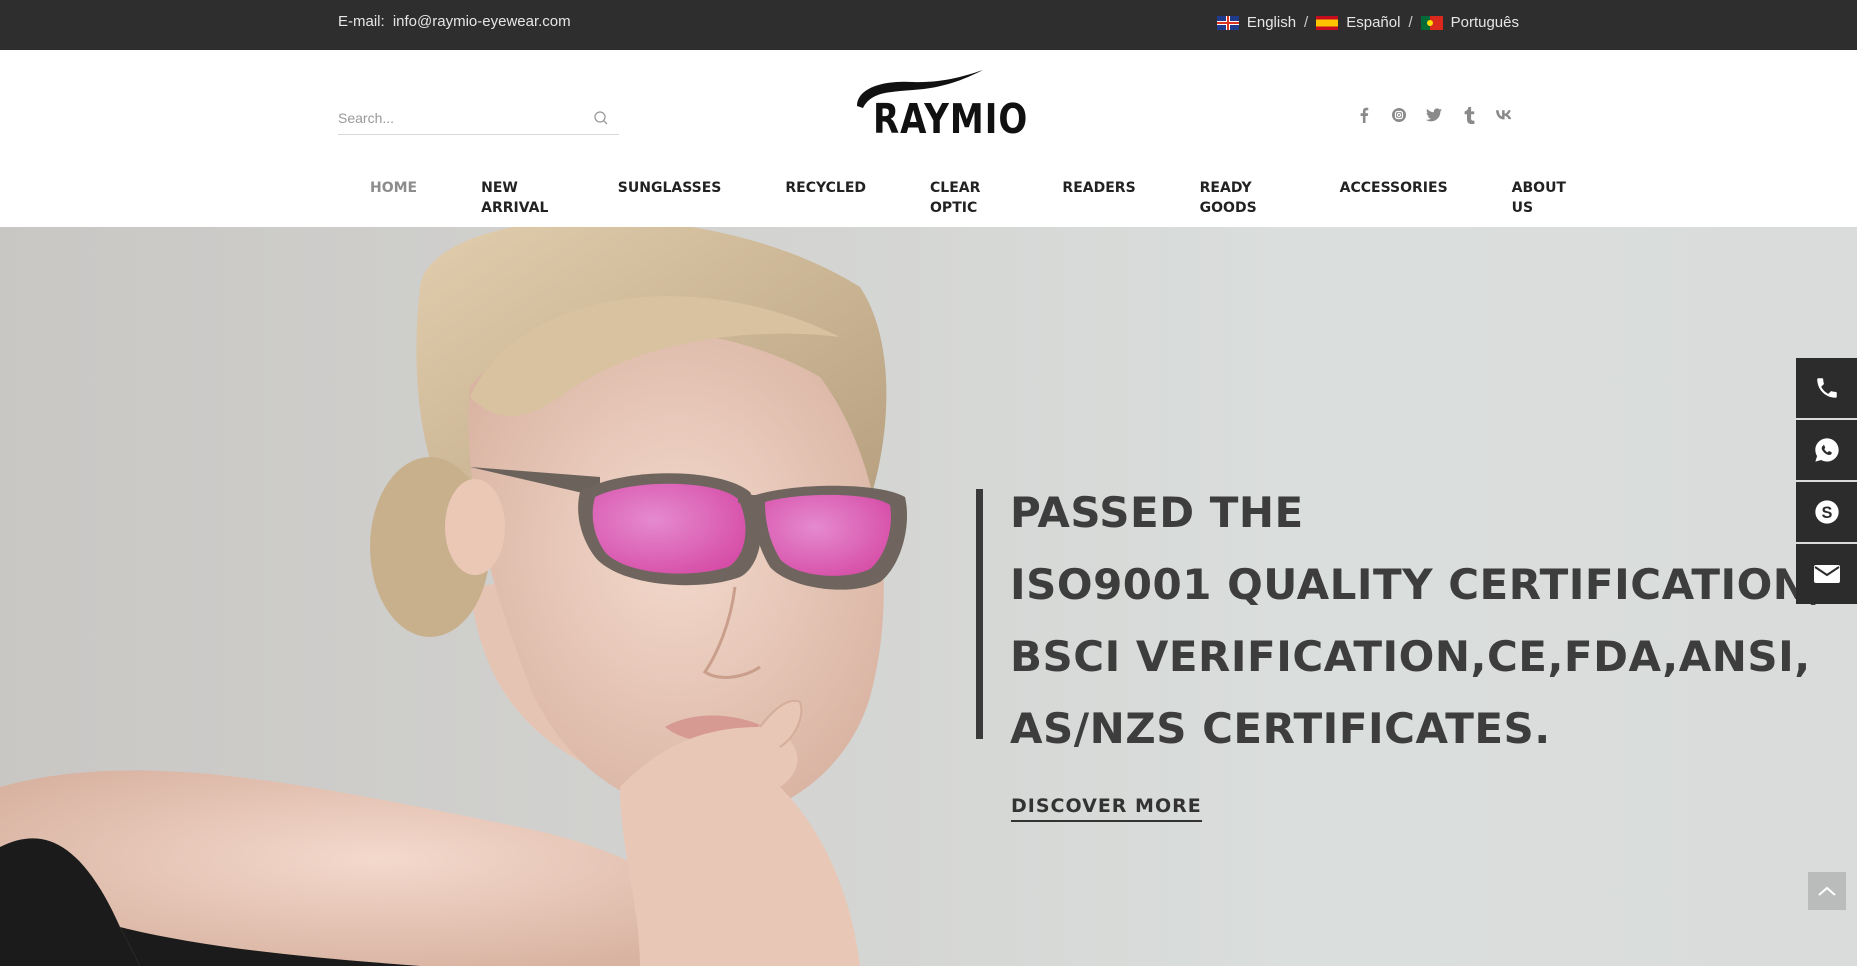 The height and width of the screenshot is (966, 1857). What do you see at coordinates (1469, 115) in the screenshot?
I see `tumblr-icon` at bounding box center [1469, 115].